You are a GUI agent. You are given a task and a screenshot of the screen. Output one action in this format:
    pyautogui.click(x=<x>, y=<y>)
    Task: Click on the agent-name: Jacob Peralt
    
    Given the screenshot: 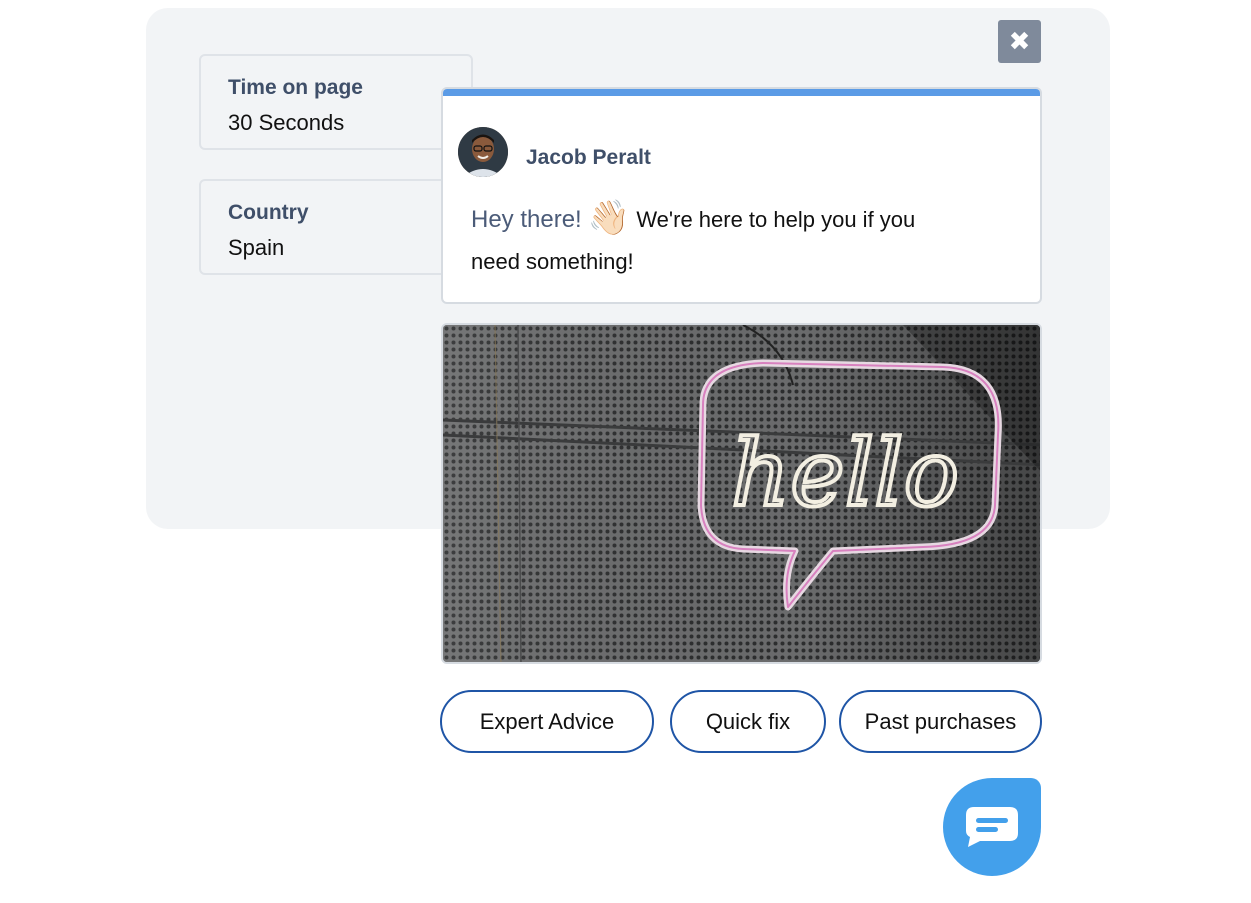 What is the action you would take?
    pyautogui.click(x=588, y=157)
    